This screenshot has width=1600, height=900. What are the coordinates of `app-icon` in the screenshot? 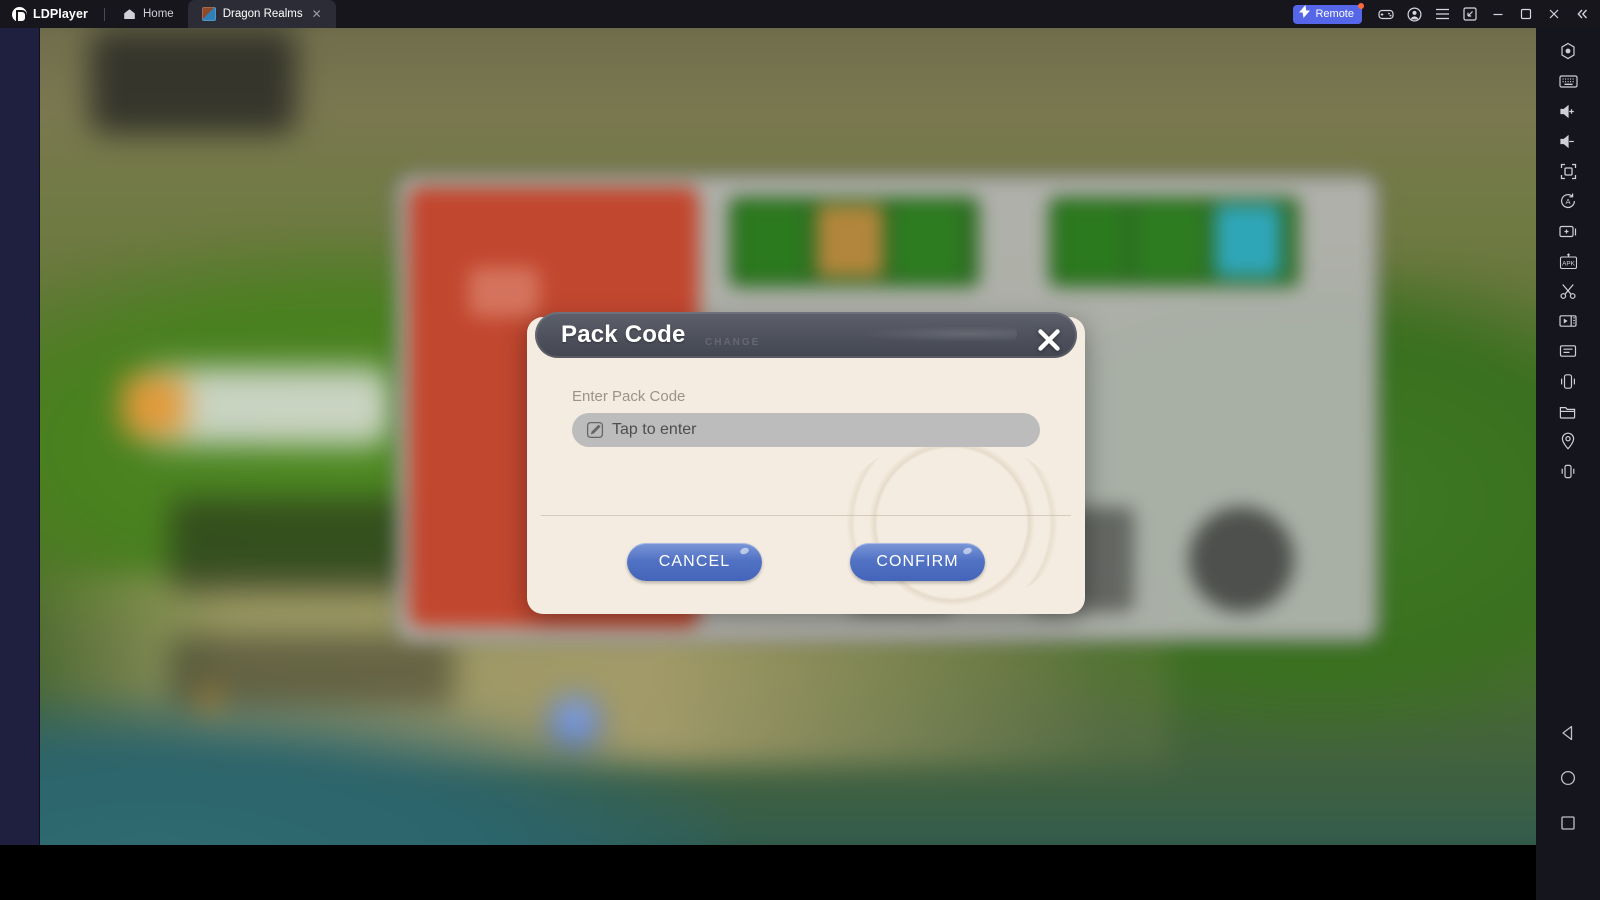 It's located at (208, 14).